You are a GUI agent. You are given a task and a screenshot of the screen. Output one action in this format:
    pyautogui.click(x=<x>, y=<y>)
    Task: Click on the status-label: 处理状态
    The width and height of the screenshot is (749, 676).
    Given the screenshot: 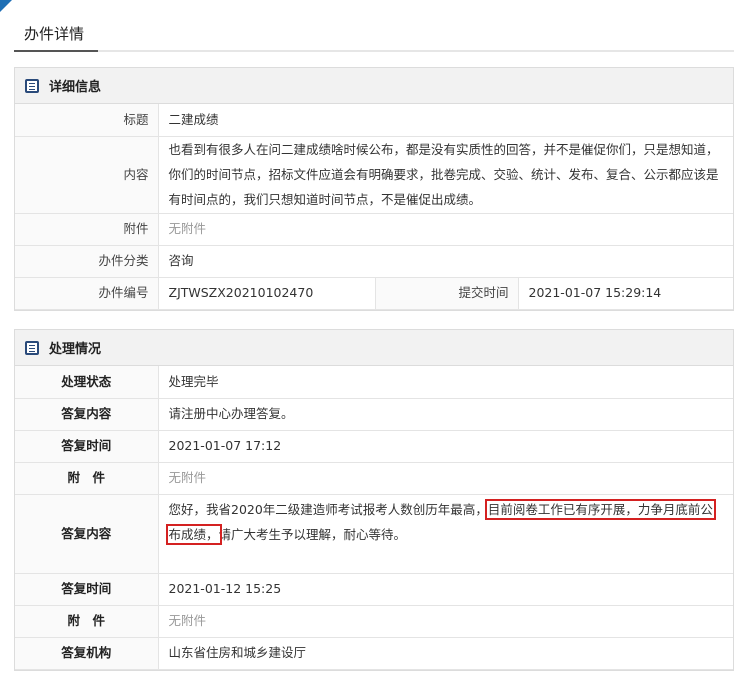 What is the action you would take?
    pyautogui.click(x=87, y=382)
    